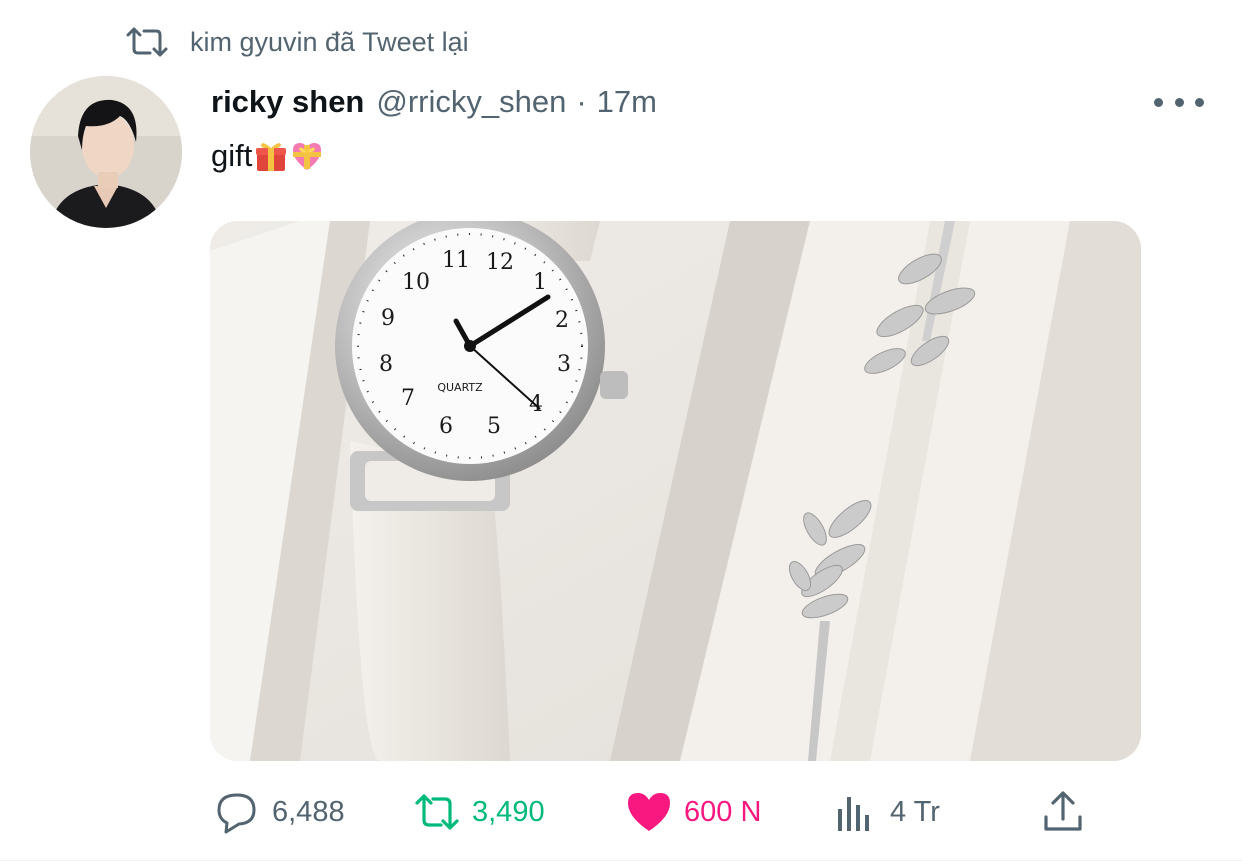 This screenshot has width=1242, height=862. What do you see at coordinates (1179, 102) in the screenshot?
I see `more-options-icon` at bounding box center [1179, 102].